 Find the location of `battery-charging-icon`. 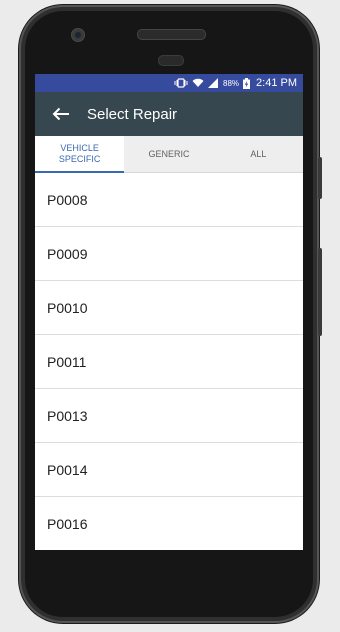

battery-charging-icon is located at coordinates (247, 83).